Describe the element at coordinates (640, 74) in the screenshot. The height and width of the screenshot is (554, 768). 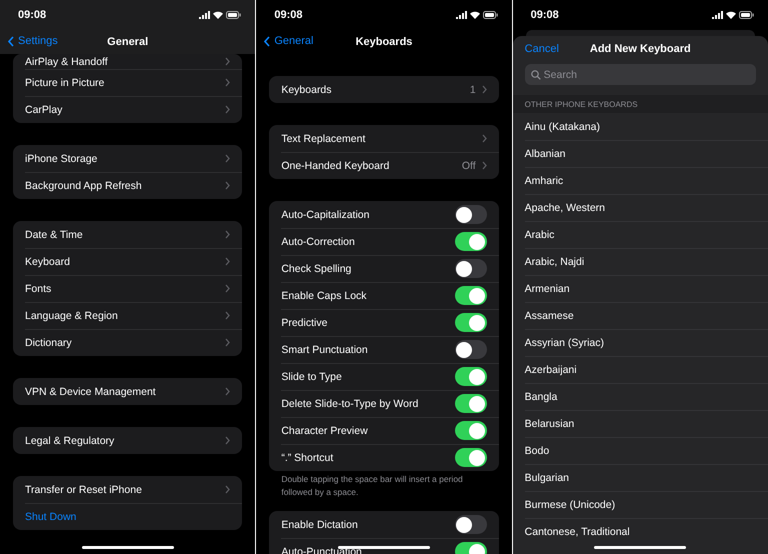
I see `search-field: Search` at that location.